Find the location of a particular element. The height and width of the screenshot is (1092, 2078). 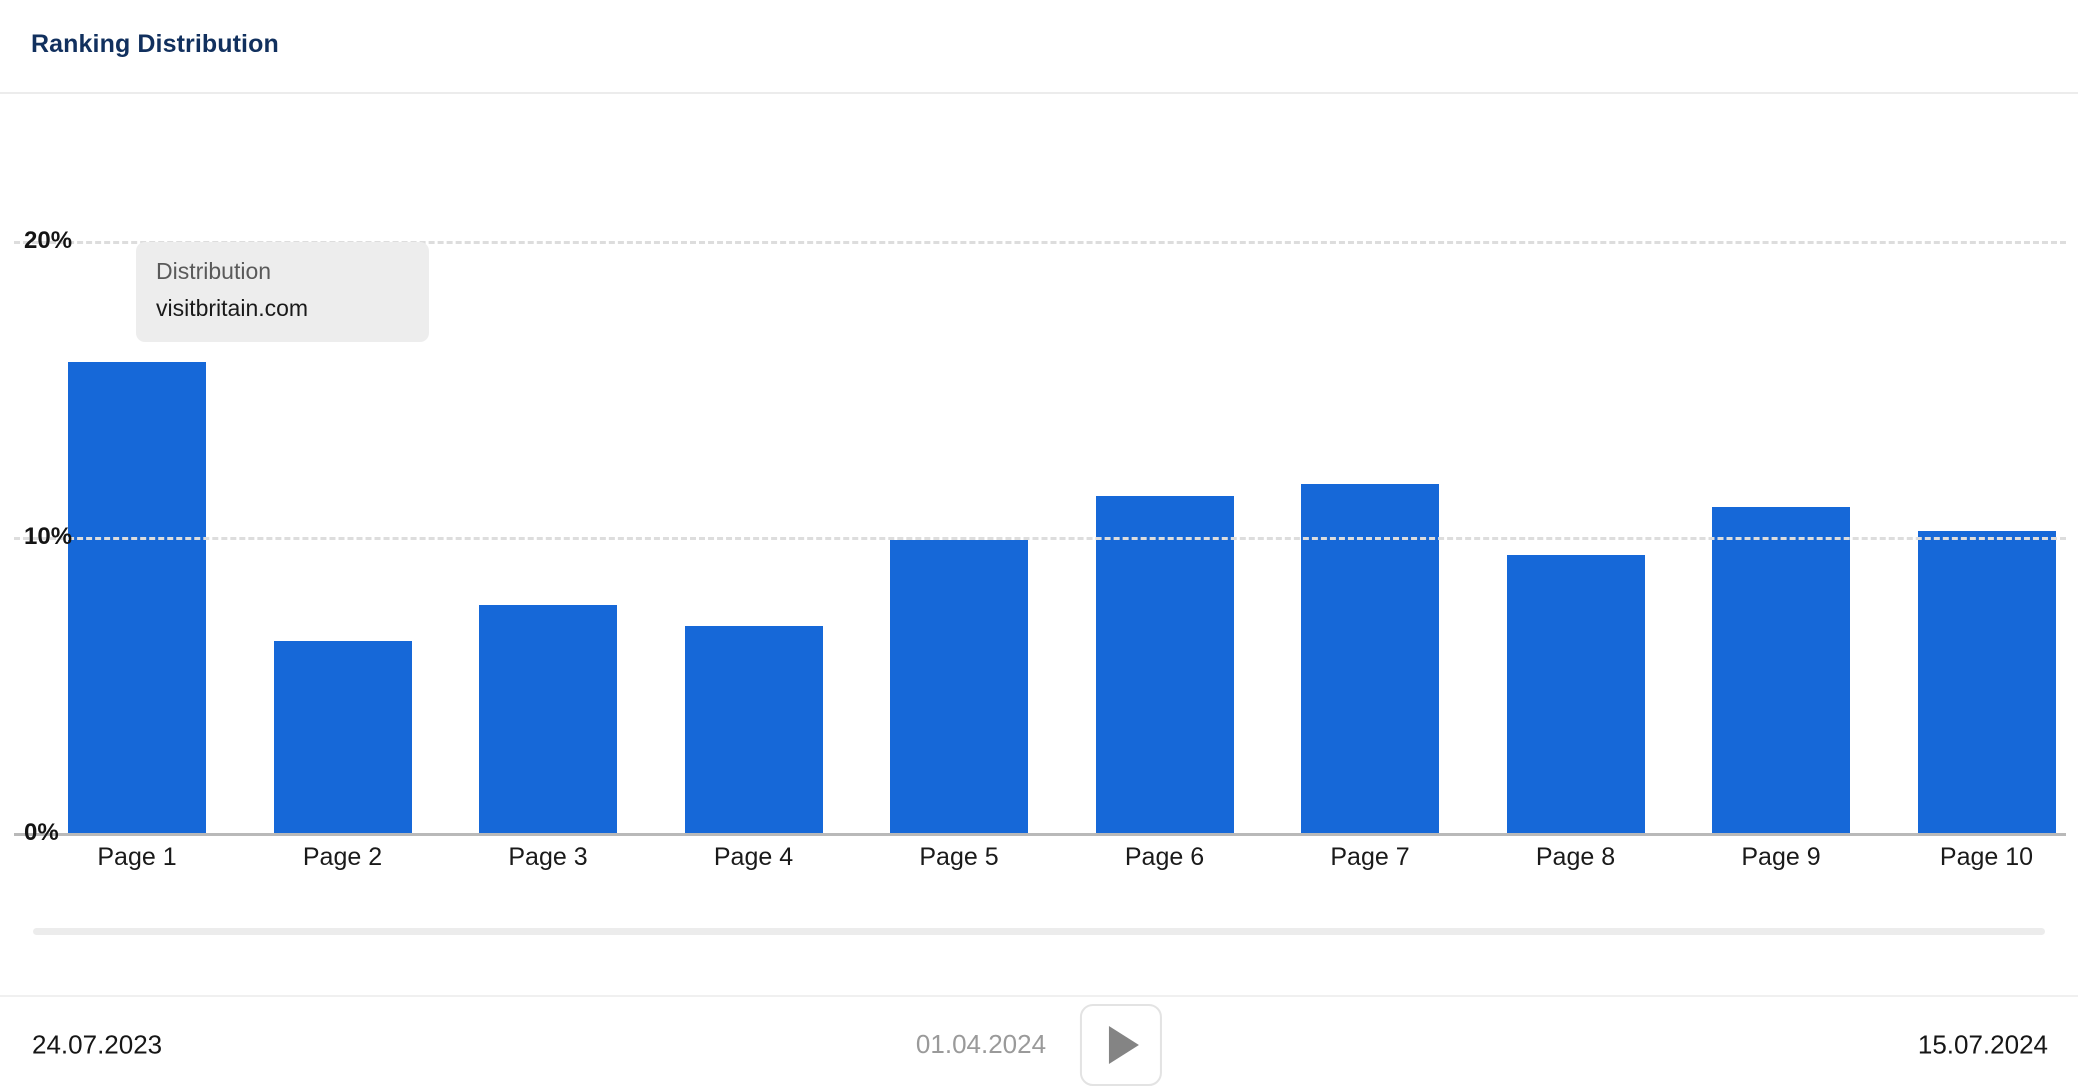

timeline-current-date: 01.04.2024 is located at coordinates (981, 1044).